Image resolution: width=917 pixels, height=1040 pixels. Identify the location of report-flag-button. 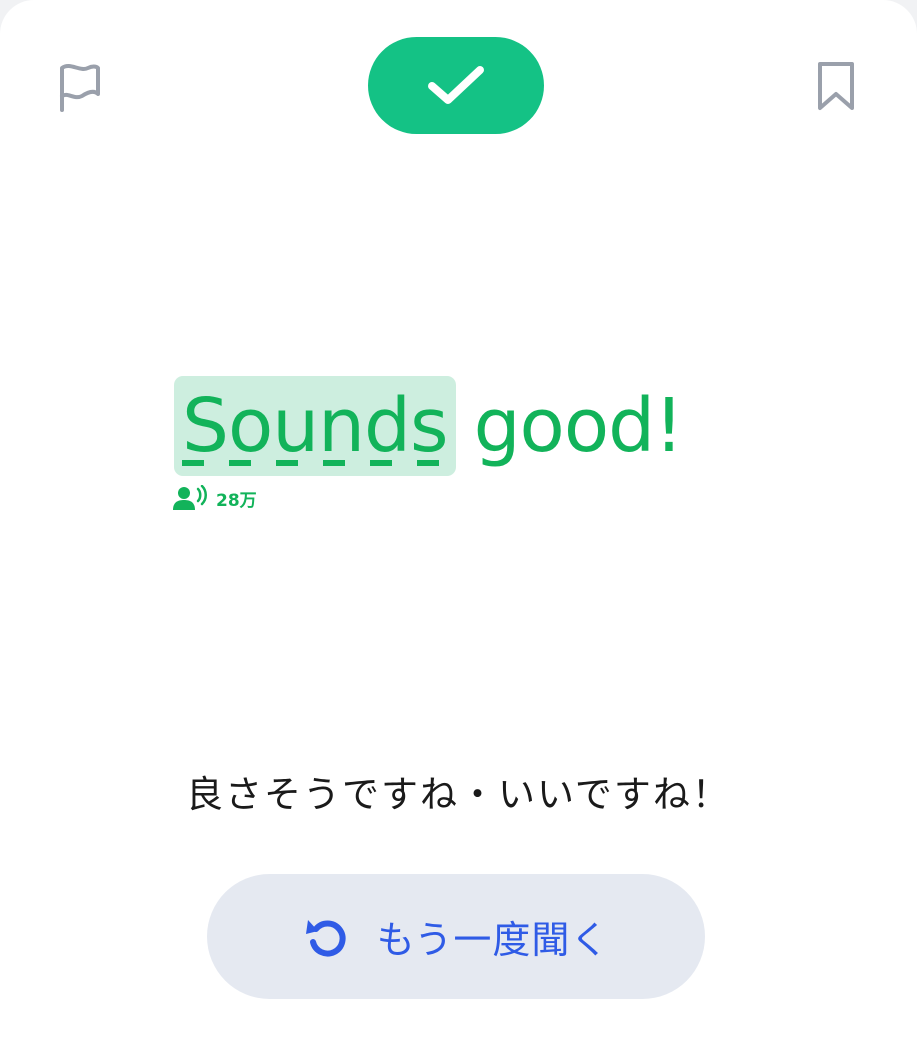
(78, 86).